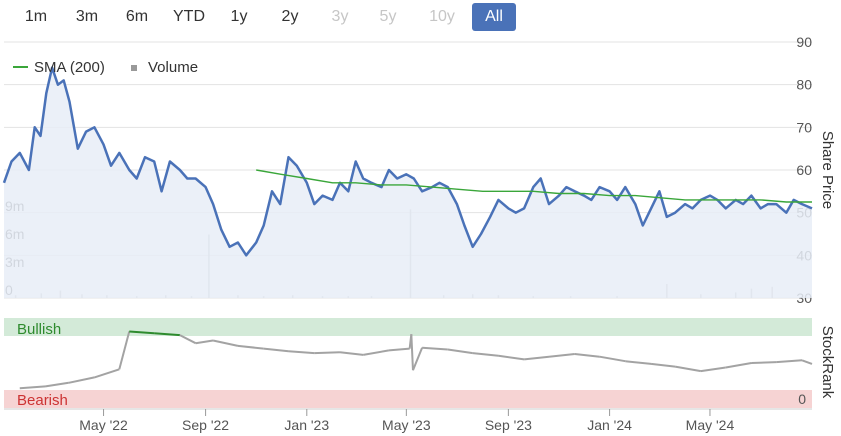 Image resolution: width=841 pixels, height=436 pixels. Describe the element at coordinates (508, 425) in the screenshot. I see `x-tick-label: Sep '23` at that location.